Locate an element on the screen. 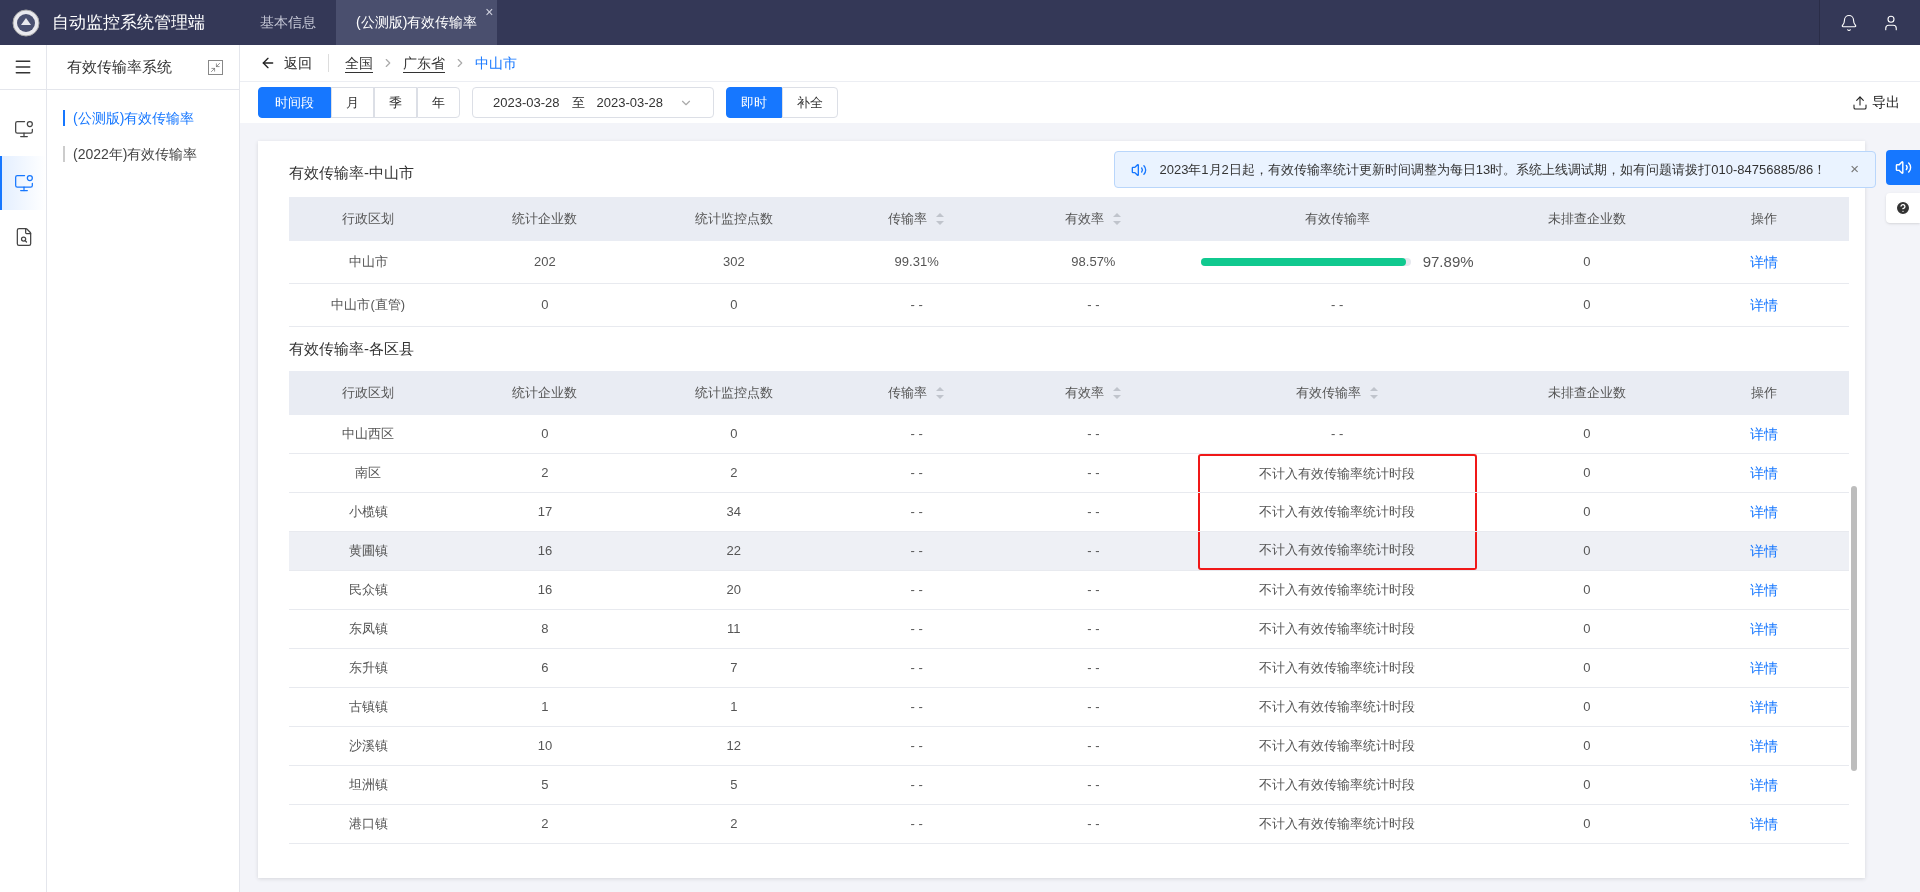 This screenshot has height=892, width=1920. arrow-left-icon is located at coordinates (268, 63).